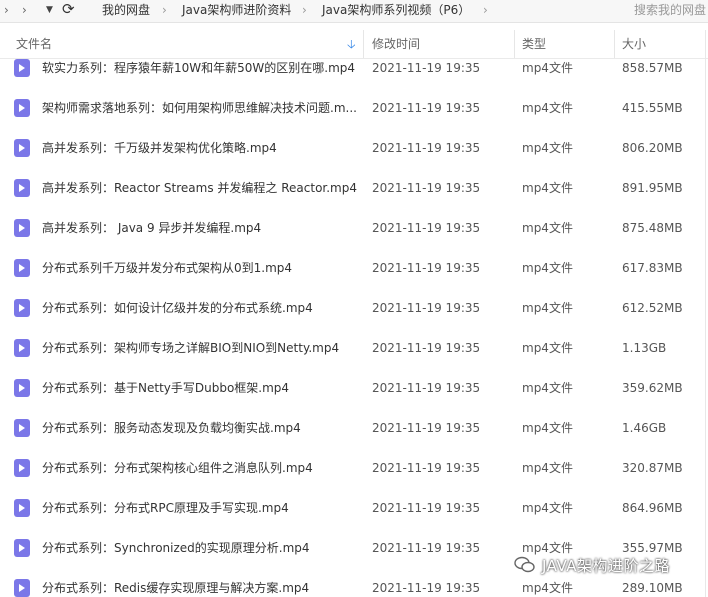 This screenshot has width=708, height=597. I want to click on column-header: 文件名 🡣 修改时间 类型 大小, so click(354, 44).